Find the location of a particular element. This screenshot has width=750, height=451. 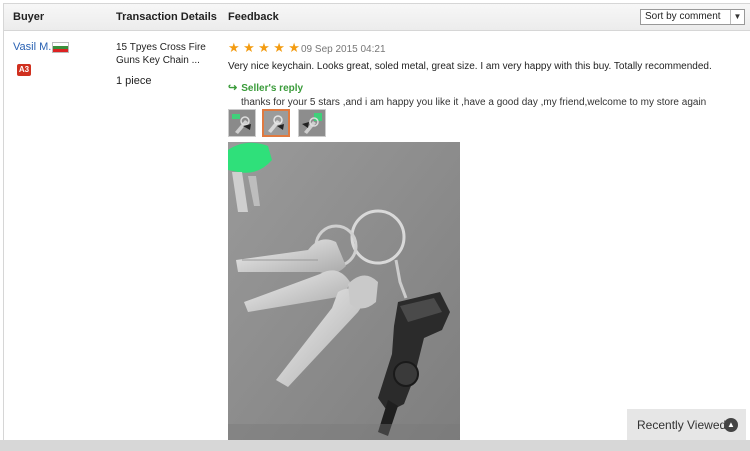

column-buyer: Buyer is located at coordinates (29, 17).